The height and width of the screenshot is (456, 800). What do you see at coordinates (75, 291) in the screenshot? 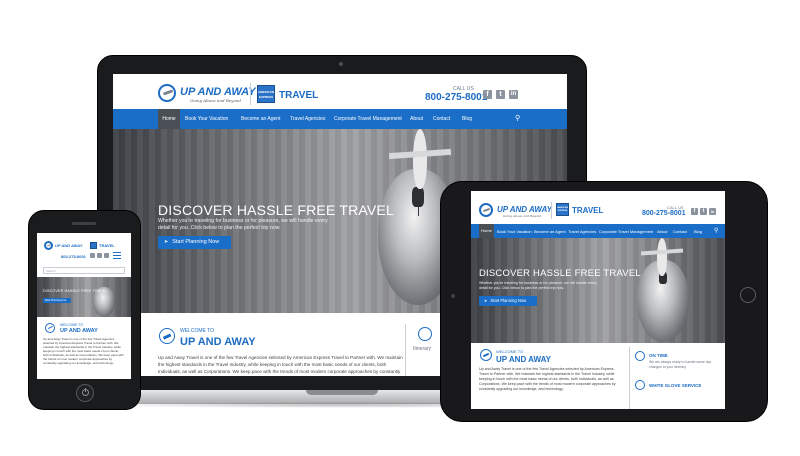
I see `phone-hero-title: DISCOVER HASSLE FREE TRAVEL` at bounding box center [75, 291].